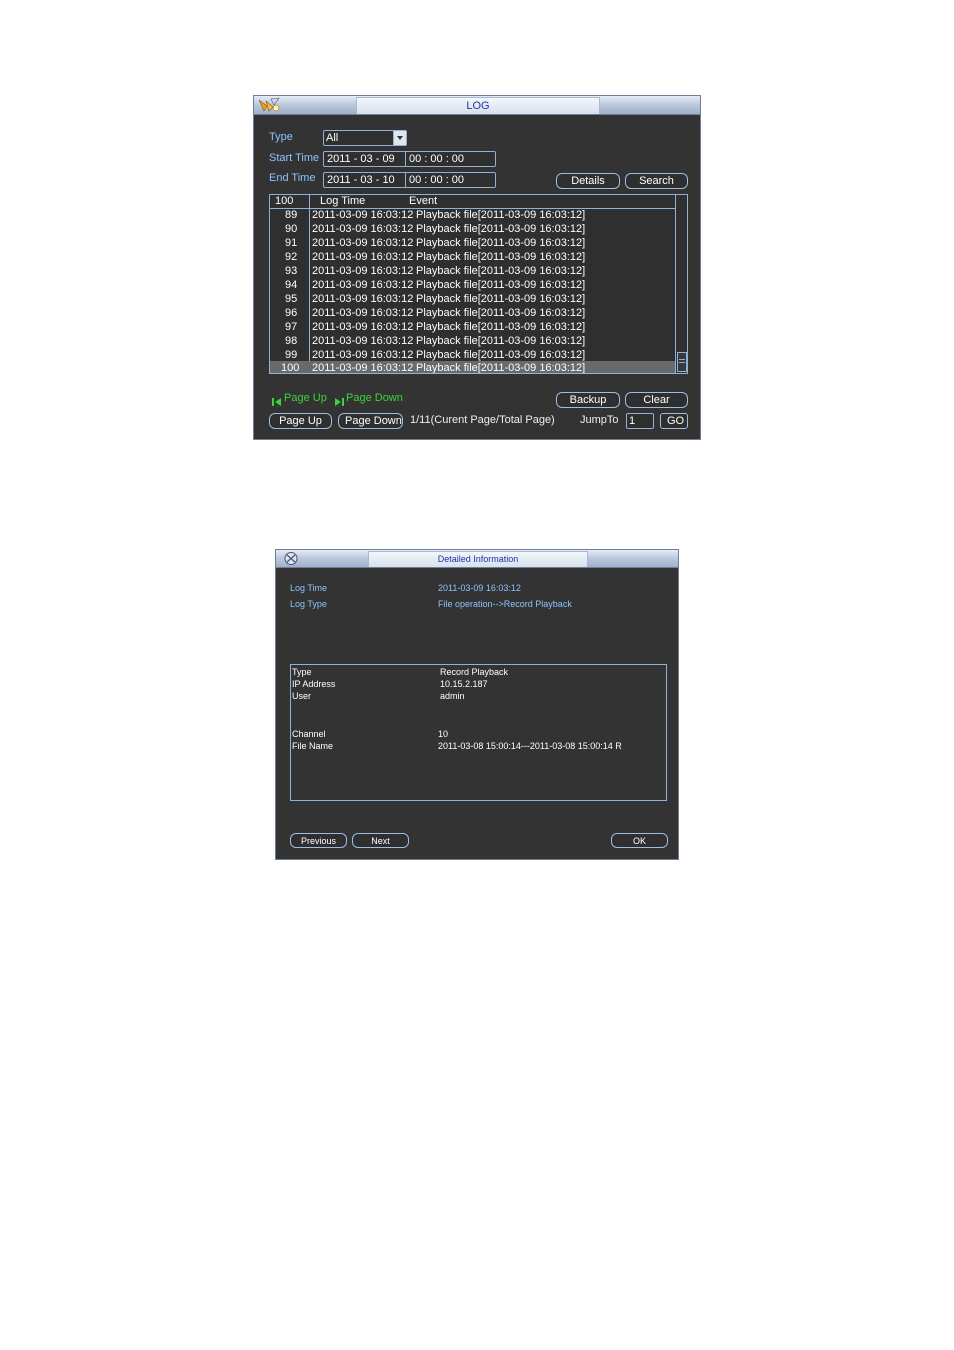 This screenshot has width=954, height=1350. I want to click on row-number: 91, so click(291, 243).